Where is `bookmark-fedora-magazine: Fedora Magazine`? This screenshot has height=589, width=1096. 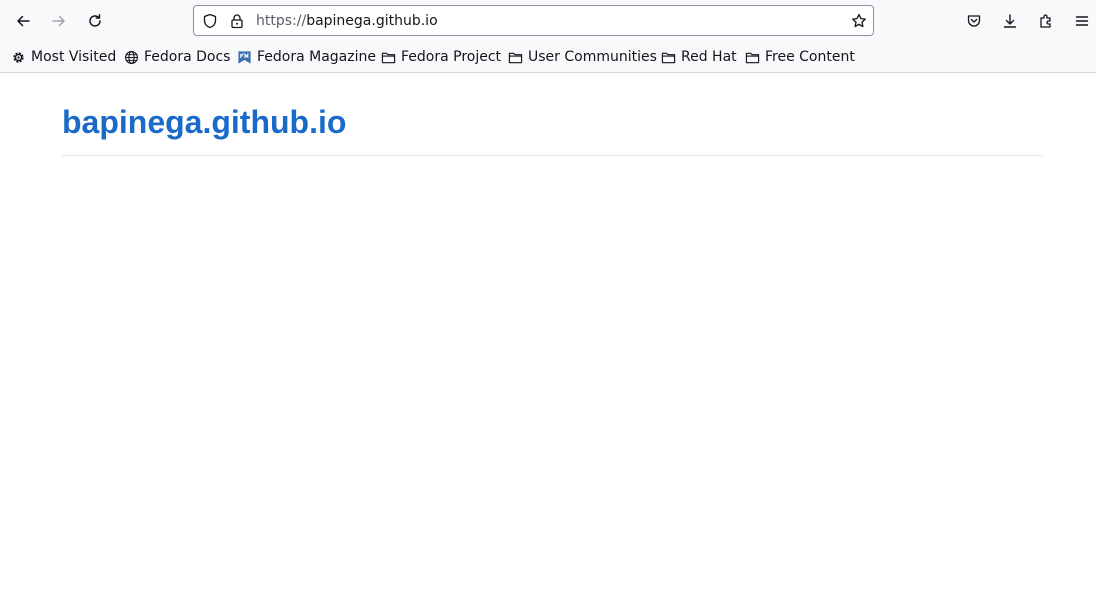 bookmark-fedora-magazine: Fedora Magazine is located at coordinates (306, 57).